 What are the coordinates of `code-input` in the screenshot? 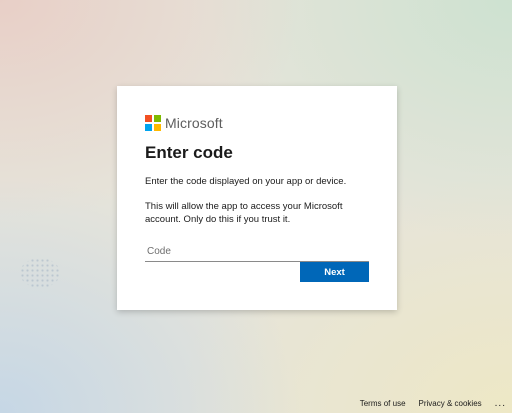 It's located at (257, 252).